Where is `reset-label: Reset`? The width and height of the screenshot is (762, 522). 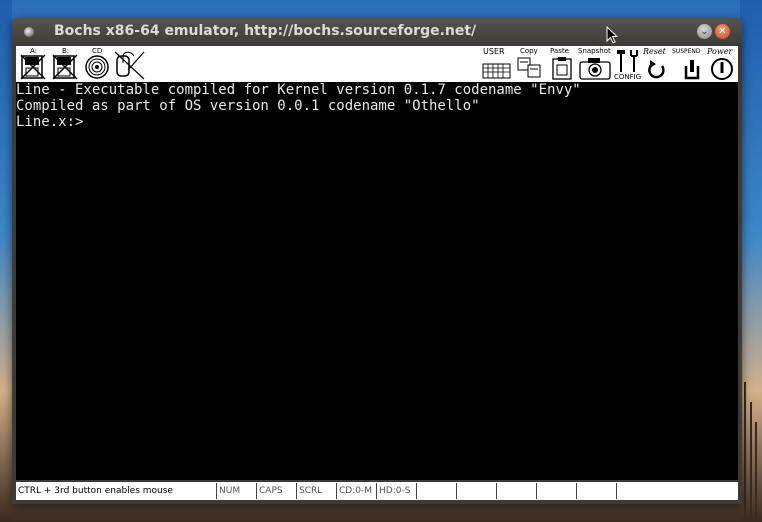
reset-label: Reset is located at coordinates (654, 51).